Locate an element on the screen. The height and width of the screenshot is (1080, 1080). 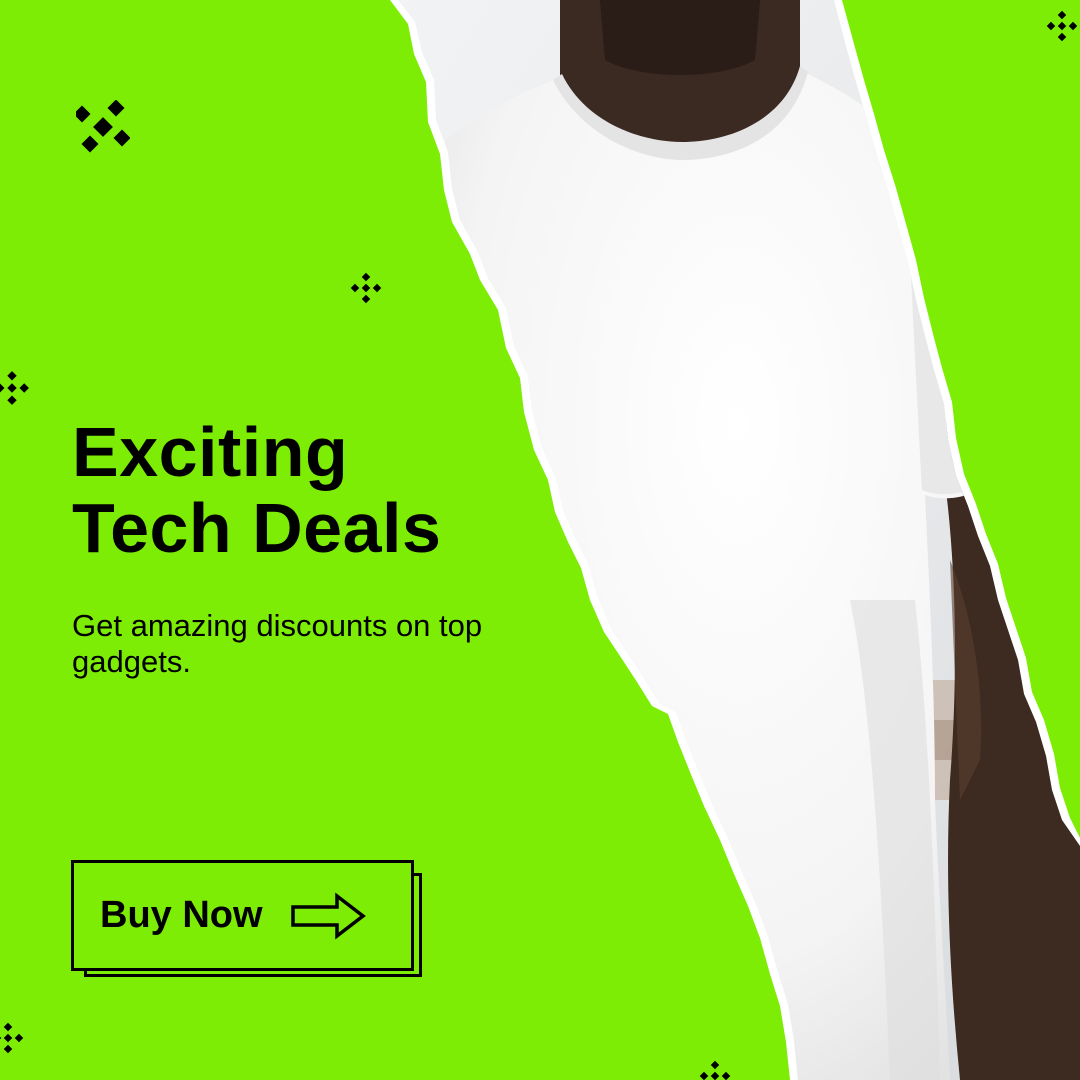
pixel-cross-icon is located at coordinates (103, 126).